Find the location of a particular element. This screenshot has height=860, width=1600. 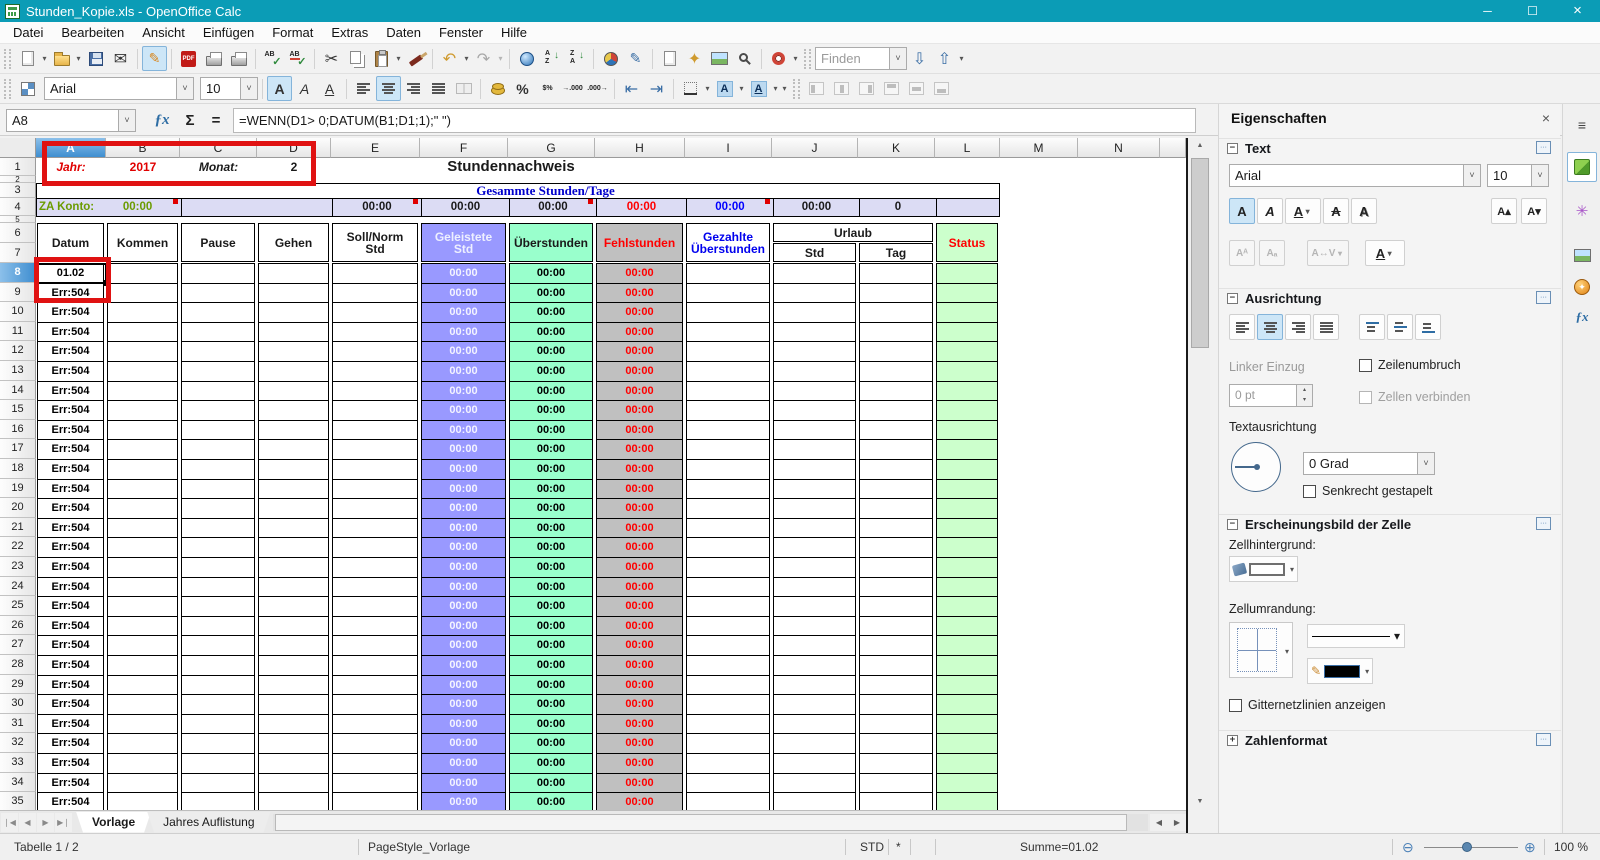

cell-K11 is located at coordinates (896, 332).